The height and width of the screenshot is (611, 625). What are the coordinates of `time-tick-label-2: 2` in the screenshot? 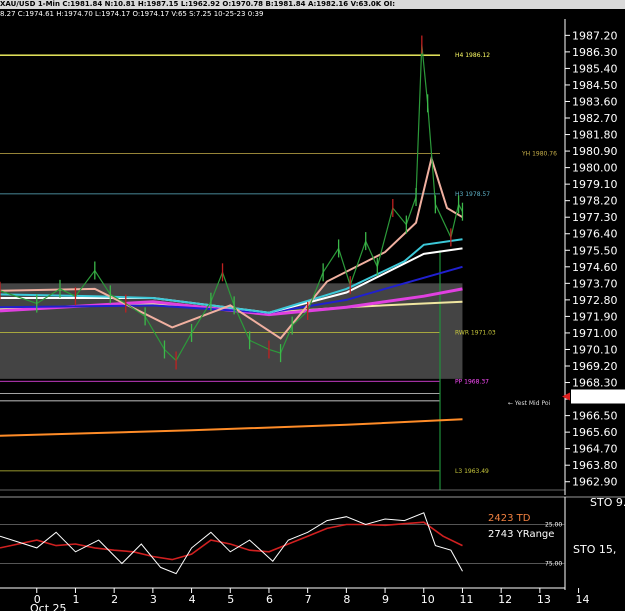 It's located at (114, 599).